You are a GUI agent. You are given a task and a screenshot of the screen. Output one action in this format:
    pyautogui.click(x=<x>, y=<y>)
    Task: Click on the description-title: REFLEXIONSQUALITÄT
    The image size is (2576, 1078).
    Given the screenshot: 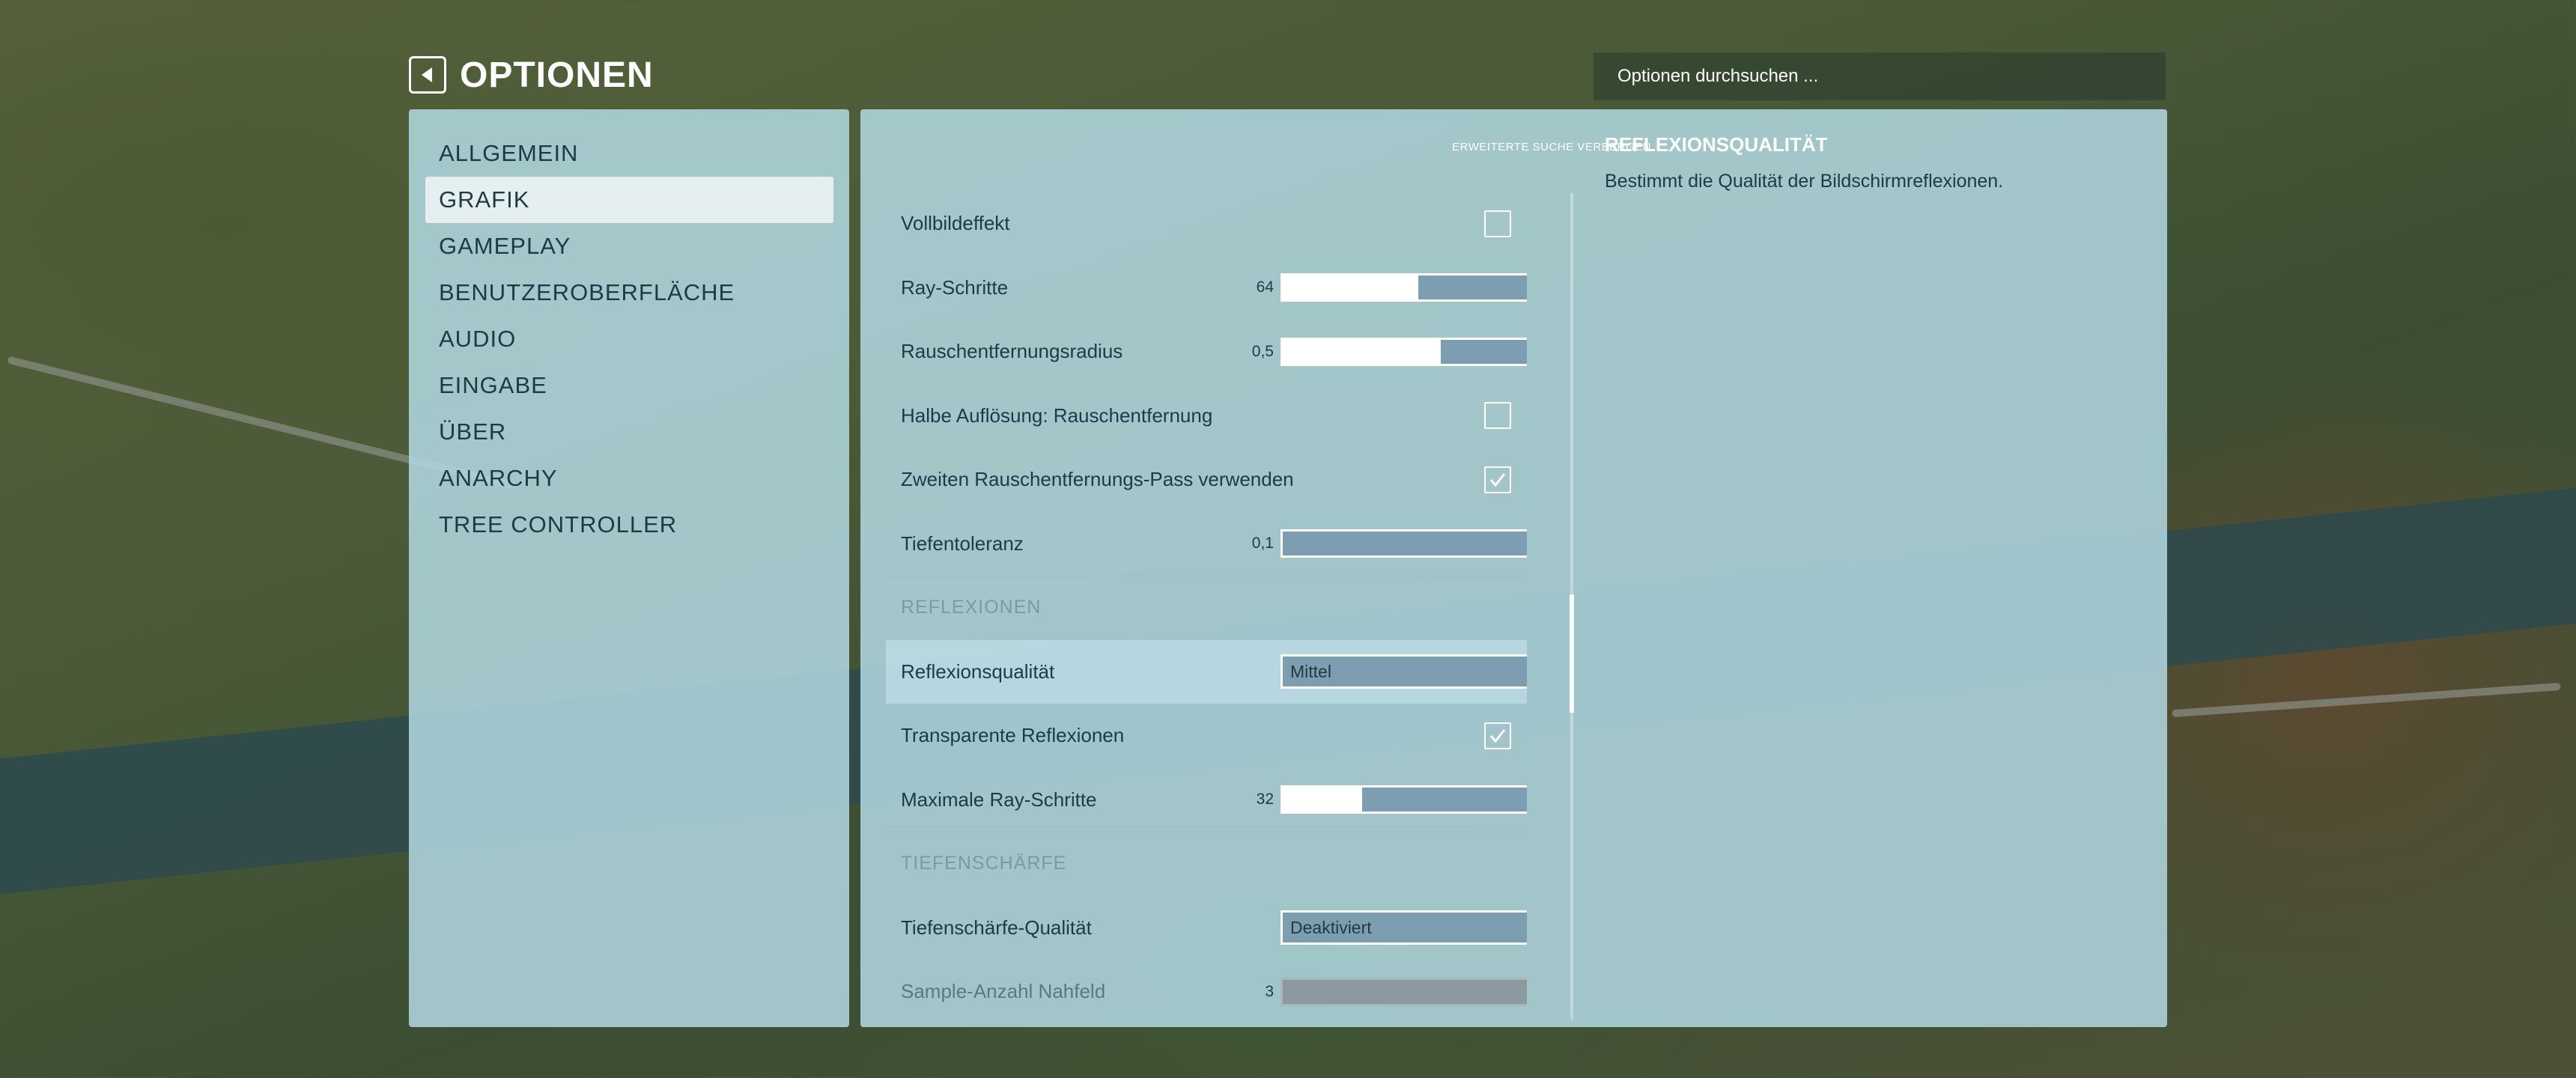 What is the action you would take?
    pyautogui.click(x=1716, y=144)
    